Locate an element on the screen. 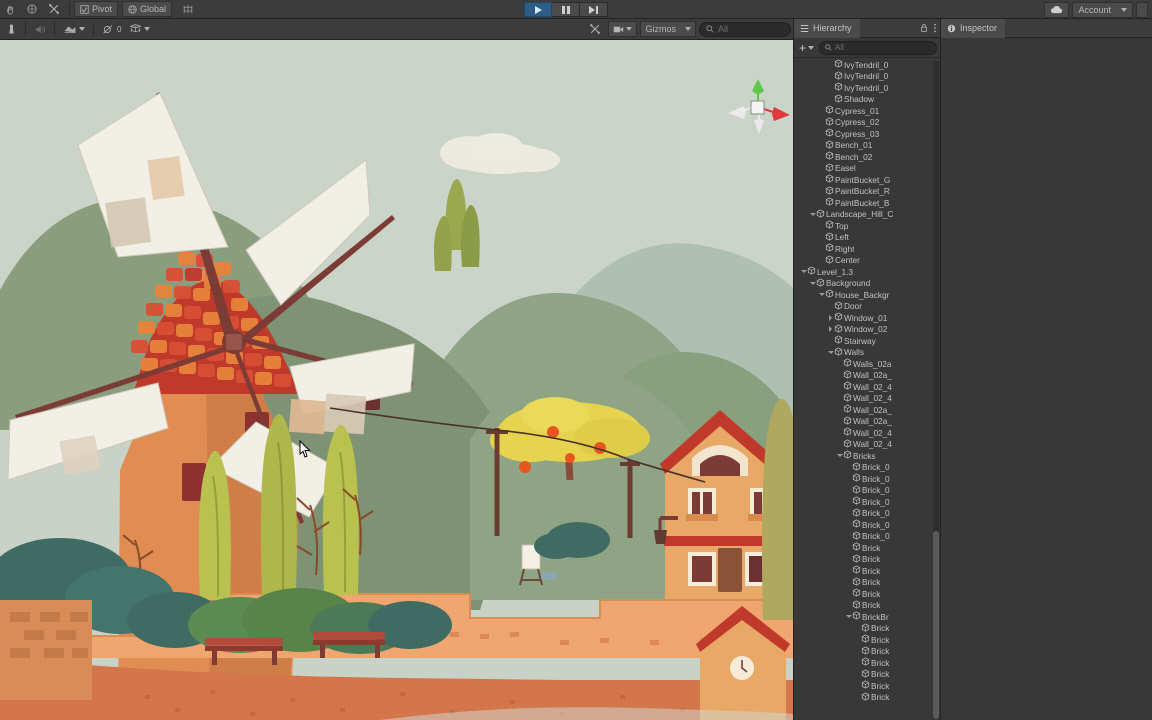  grid-visibility-button is located at coordinates (139, 29).